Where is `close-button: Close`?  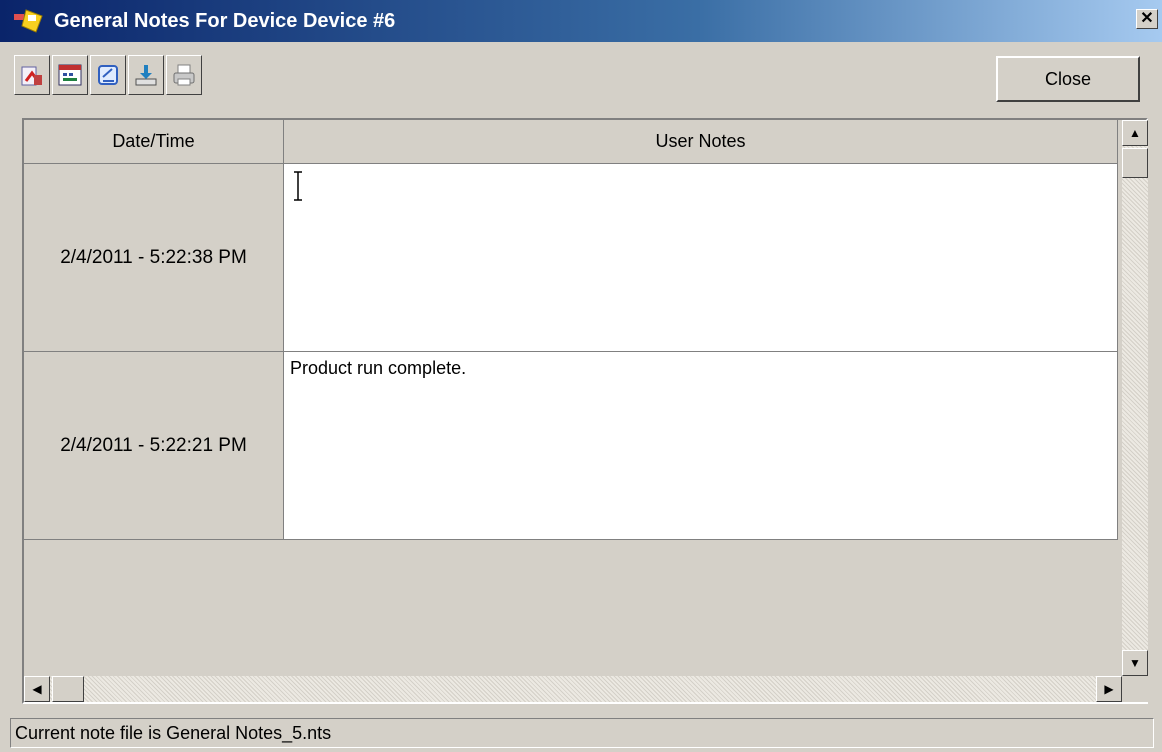 close-button: Close is located at coordinates (1068, 79).